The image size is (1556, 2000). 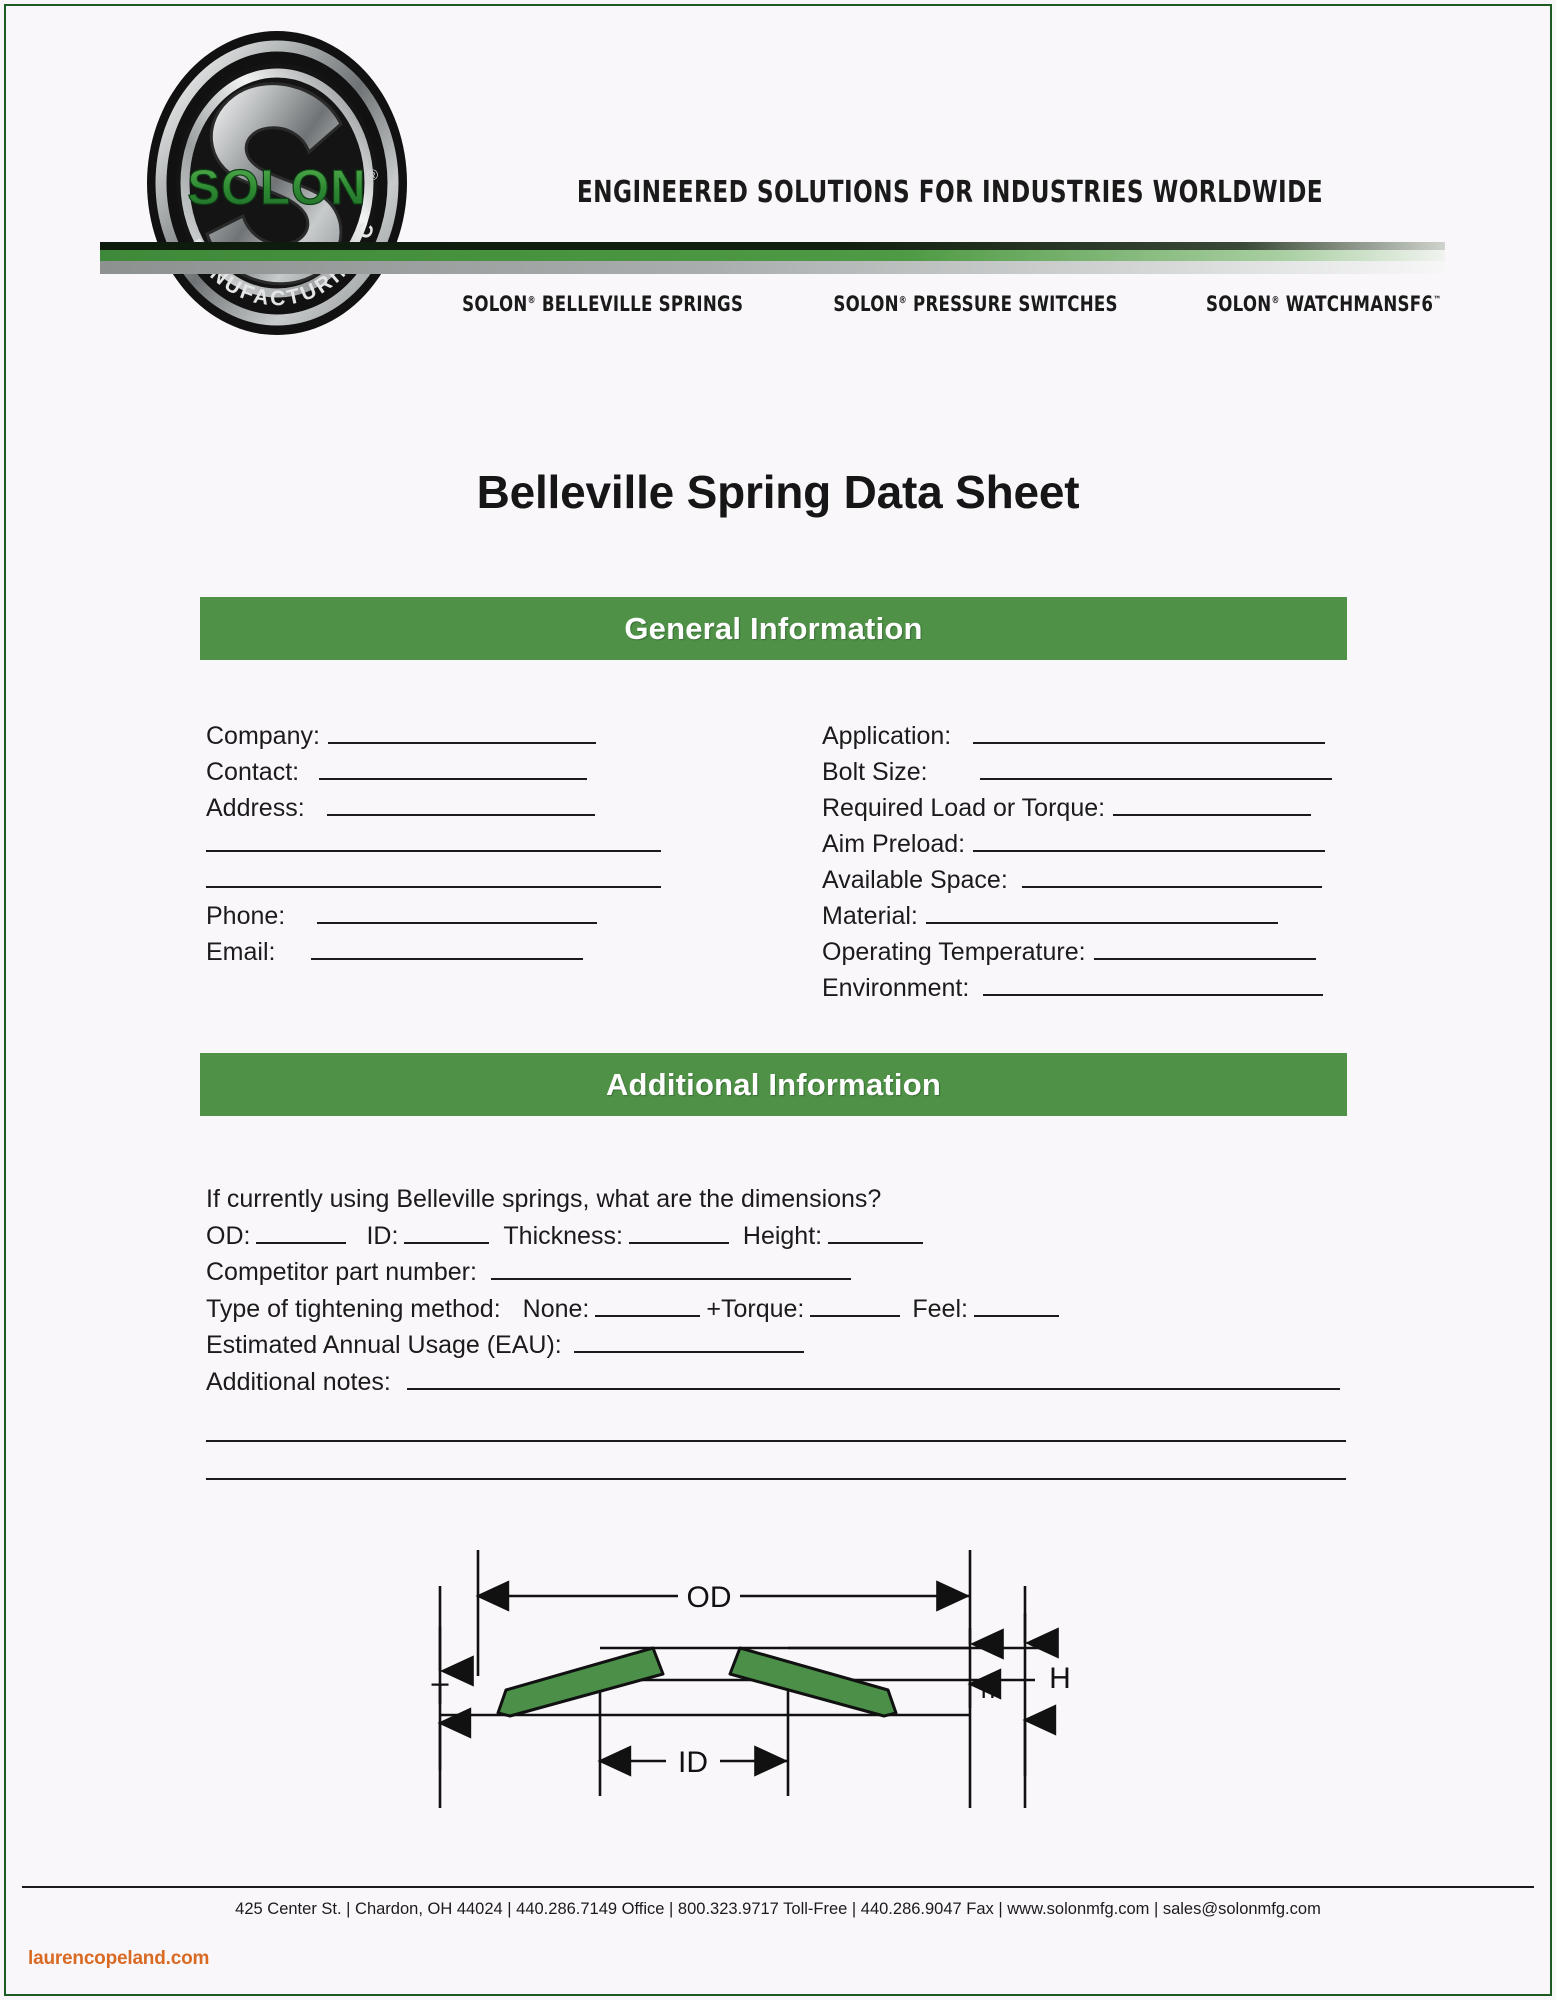 I want to click on general-left-fields: Company: Contact: Address: Phone: Email:, so click(x=441, y=848).